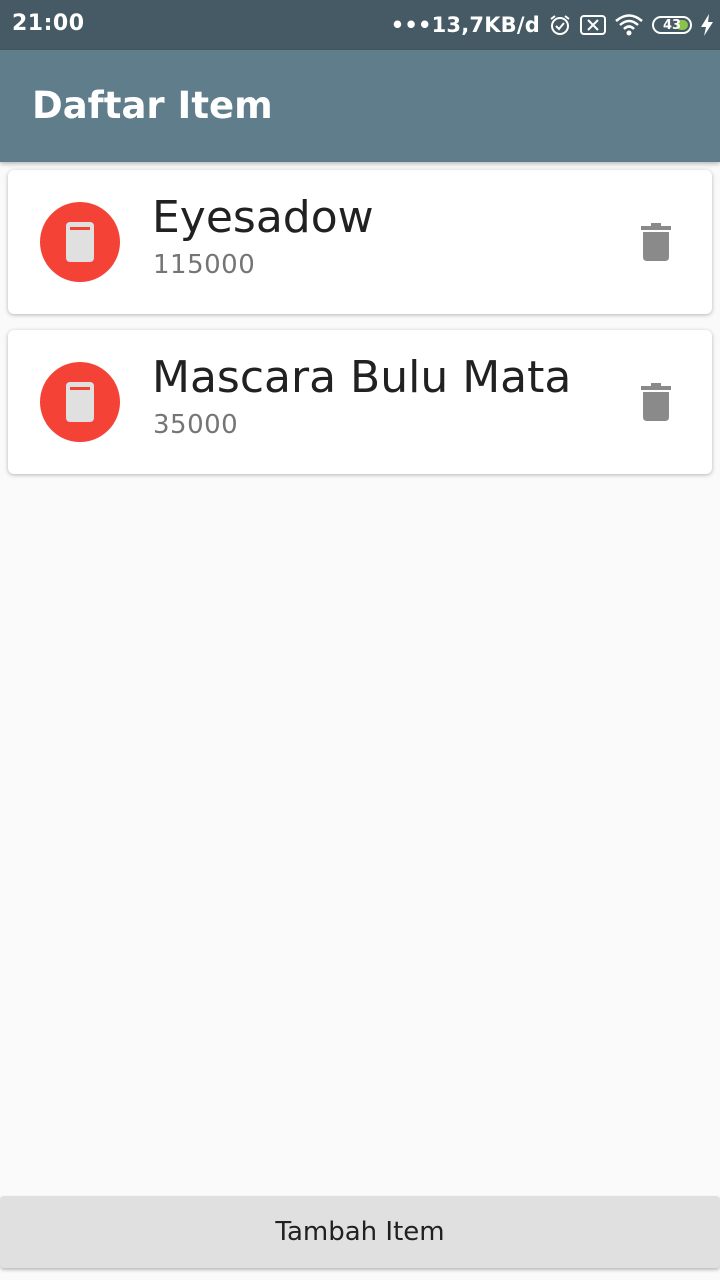  Describe the element at coordinates (196, 425) in the screenshot. I see `item-price: 35000` at that location.